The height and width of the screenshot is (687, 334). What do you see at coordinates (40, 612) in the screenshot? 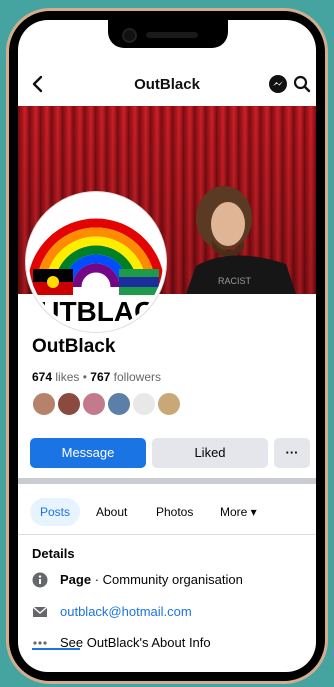
I see `mail-icon` at bounding box center [40, 612].